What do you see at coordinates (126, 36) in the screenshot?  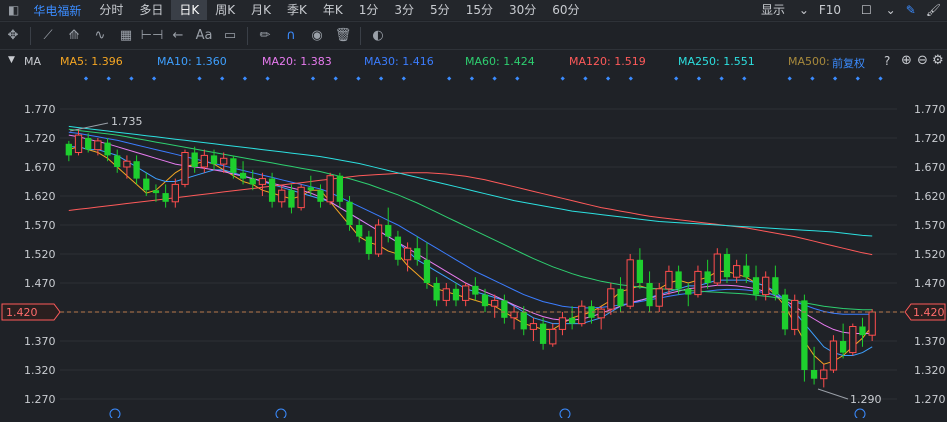 I see `grid-icon: ▦` at bounding box center [126, 36].